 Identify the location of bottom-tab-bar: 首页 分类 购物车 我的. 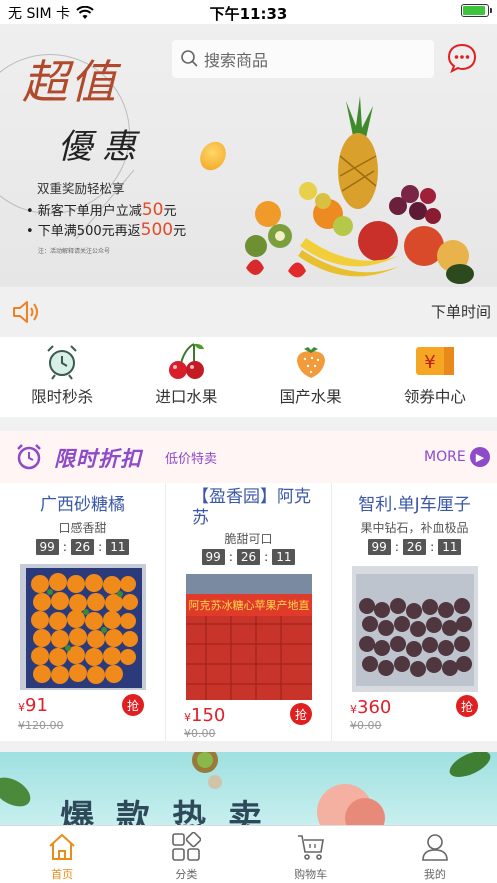
(248, 854).